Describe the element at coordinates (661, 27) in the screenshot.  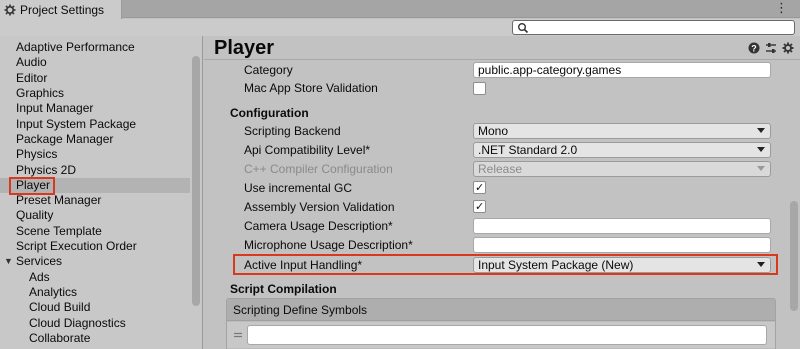
I see `search-input` at that location.